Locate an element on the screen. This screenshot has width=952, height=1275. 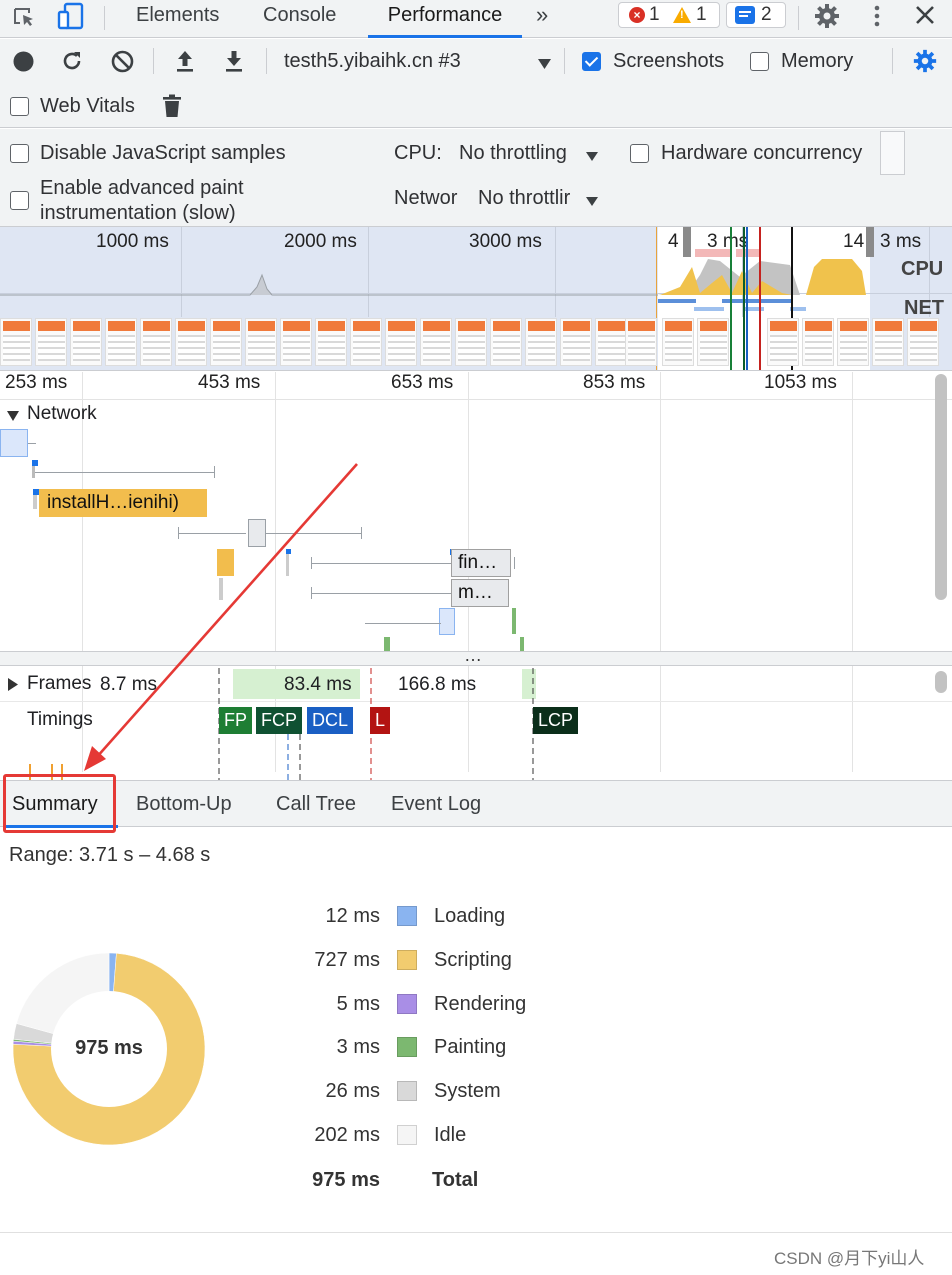
tab-performance: Performance is located at coordinates (445, 19).